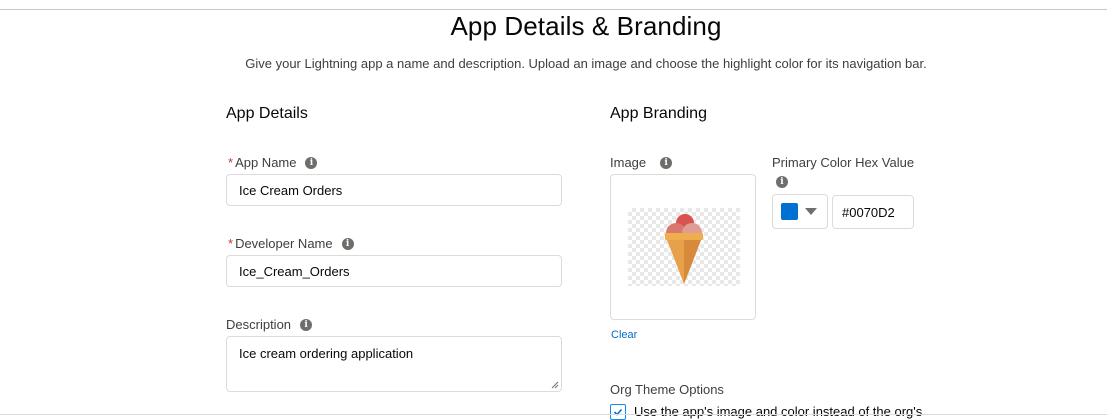  I want to click on image-label: Image i, so click(641, 162).